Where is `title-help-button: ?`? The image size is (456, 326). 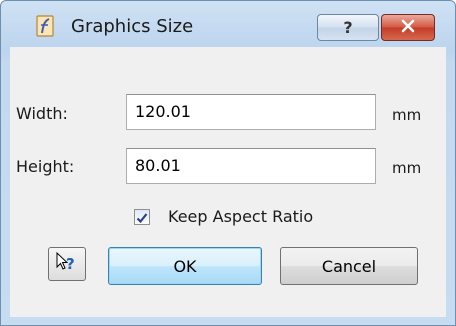 title-help-button: ? is located at coordinates (348, 27).